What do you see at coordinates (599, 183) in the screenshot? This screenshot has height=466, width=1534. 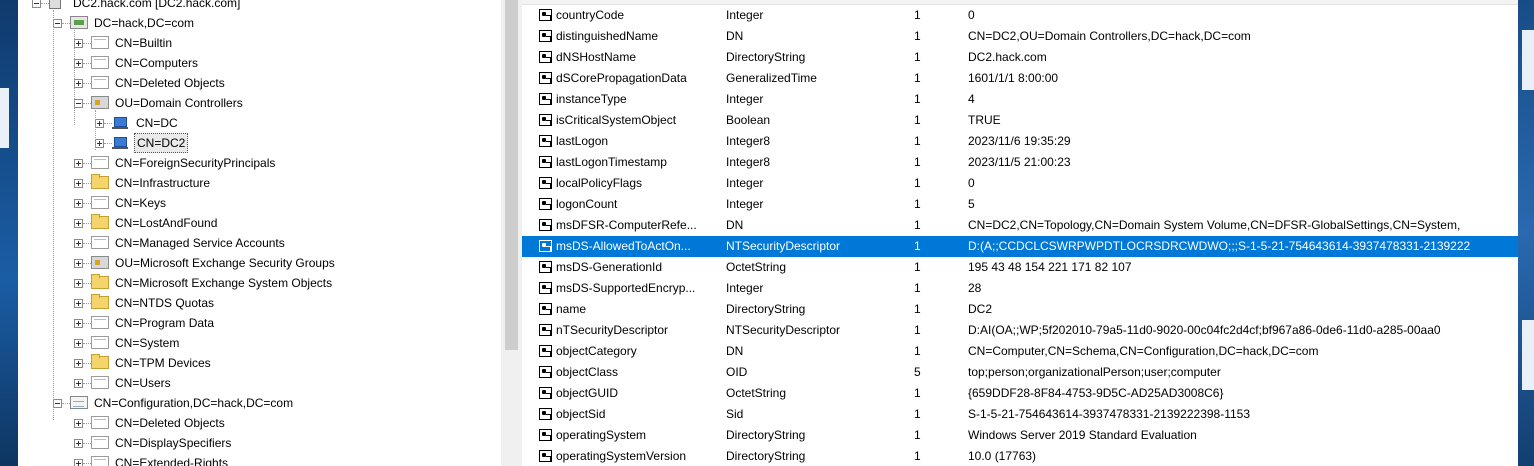 I see `attribute-name: localPolicyFlags` at bounding box center [599, 183].